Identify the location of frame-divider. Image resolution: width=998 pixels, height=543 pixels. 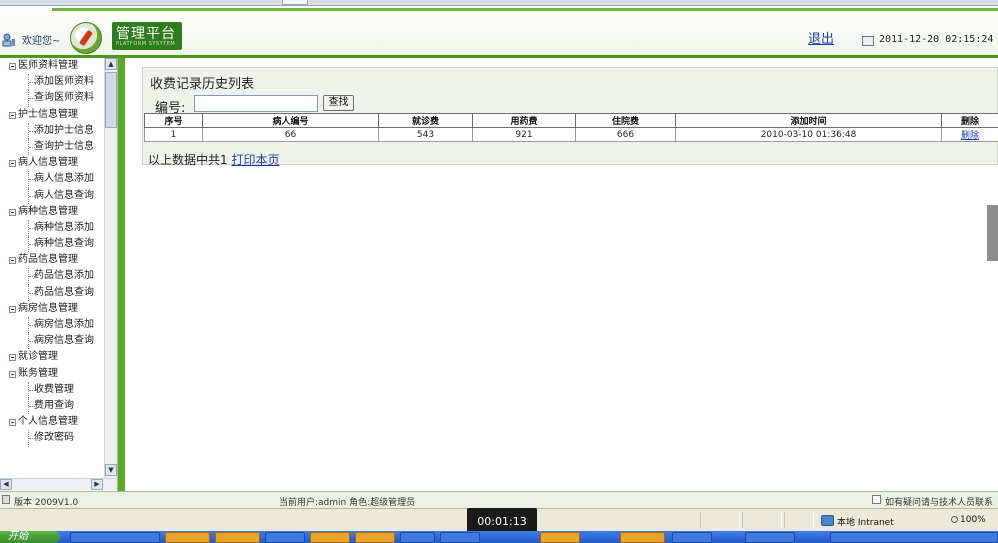
(121, 274).